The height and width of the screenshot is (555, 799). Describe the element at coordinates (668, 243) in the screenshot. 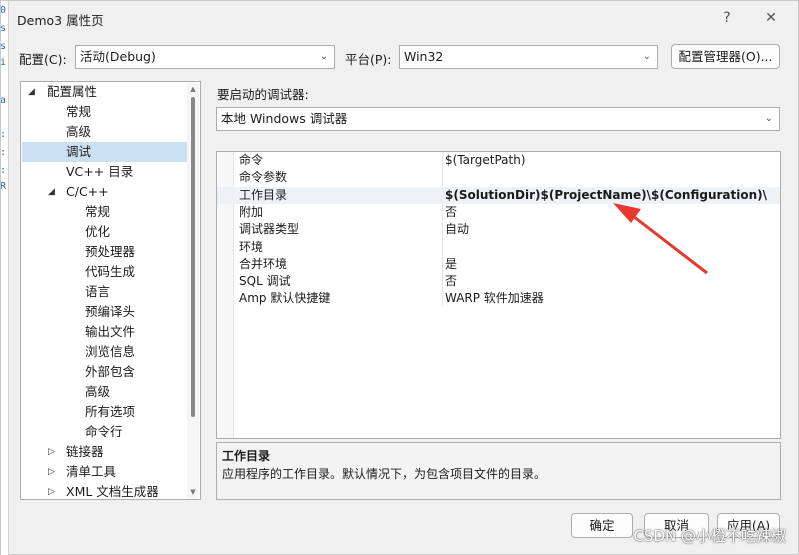

I see `annotation-arrow-shaft` at that location.